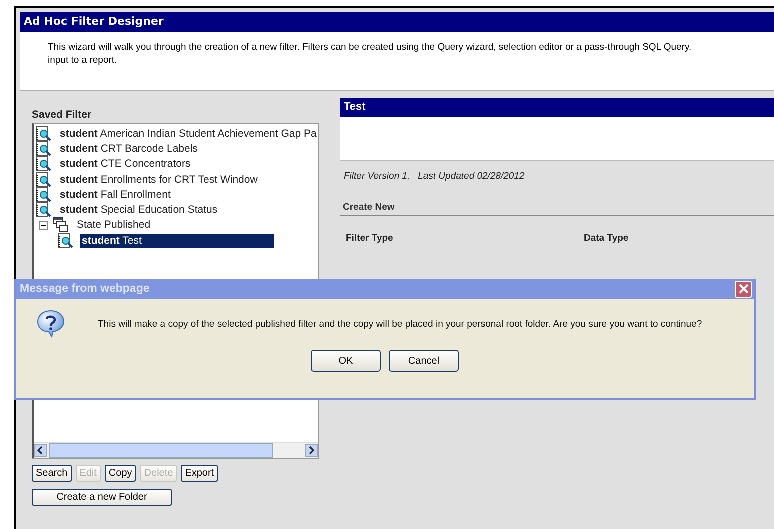 This screenshot has width=774, height=529. What do you see at coordinates (199, 473) in the screenshot?
I see `toolbar-button: Export` at bounding box center [199, 473].